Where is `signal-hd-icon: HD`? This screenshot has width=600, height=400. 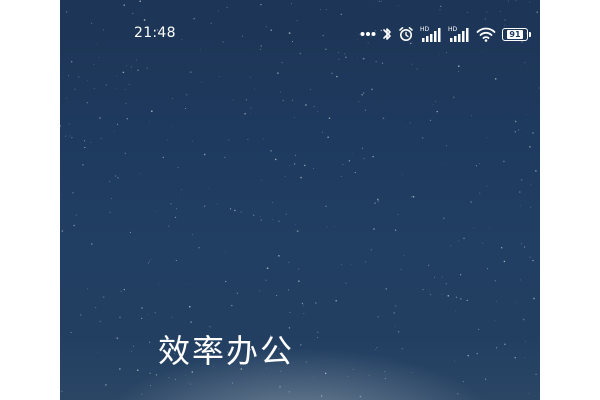
signal-hd-icon: HD is located at coordinates (431, 34).